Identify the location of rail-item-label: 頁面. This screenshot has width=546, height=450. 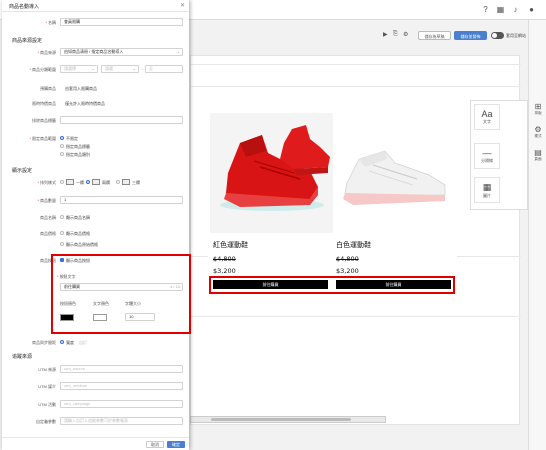
(538, 159).